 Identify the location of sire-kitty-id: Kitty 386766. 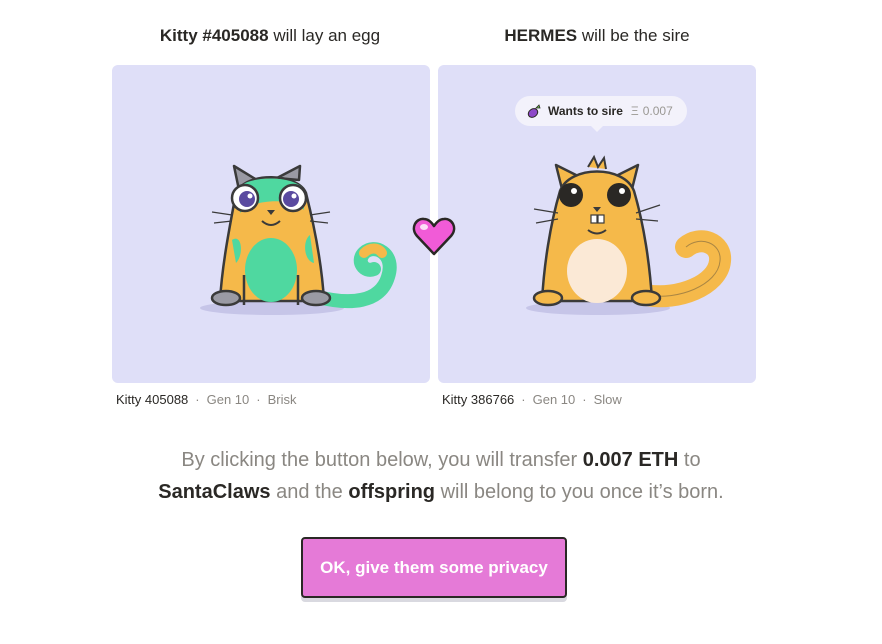
(478, 399).